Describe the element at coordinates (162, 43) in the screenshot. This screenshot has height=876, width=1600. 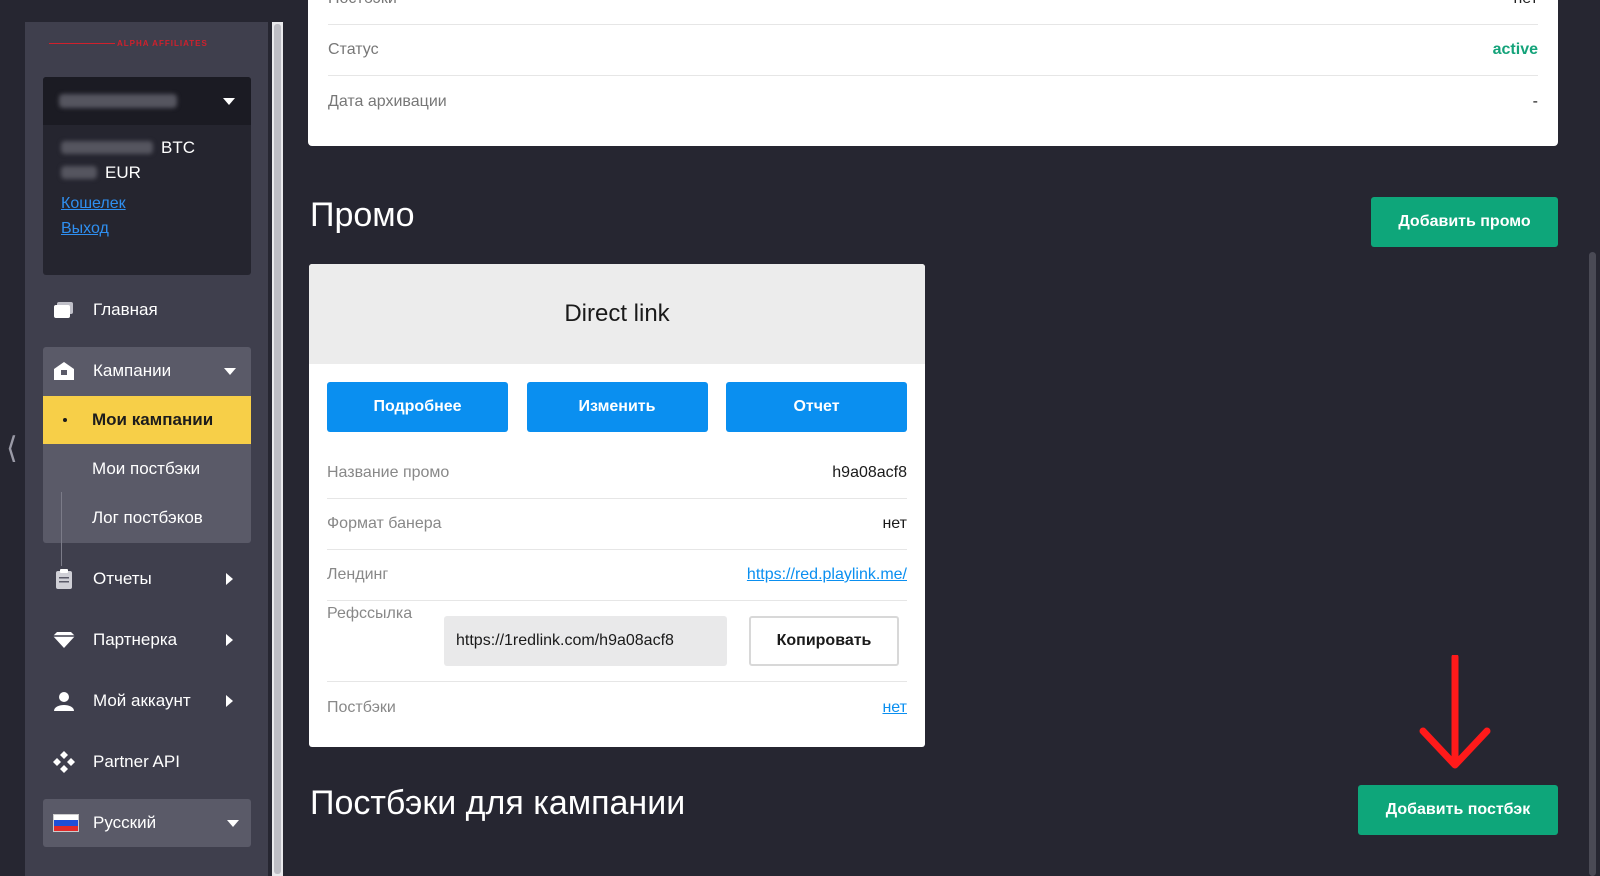
I see `logo-text: ALPHA AFFILIATES` at that location.